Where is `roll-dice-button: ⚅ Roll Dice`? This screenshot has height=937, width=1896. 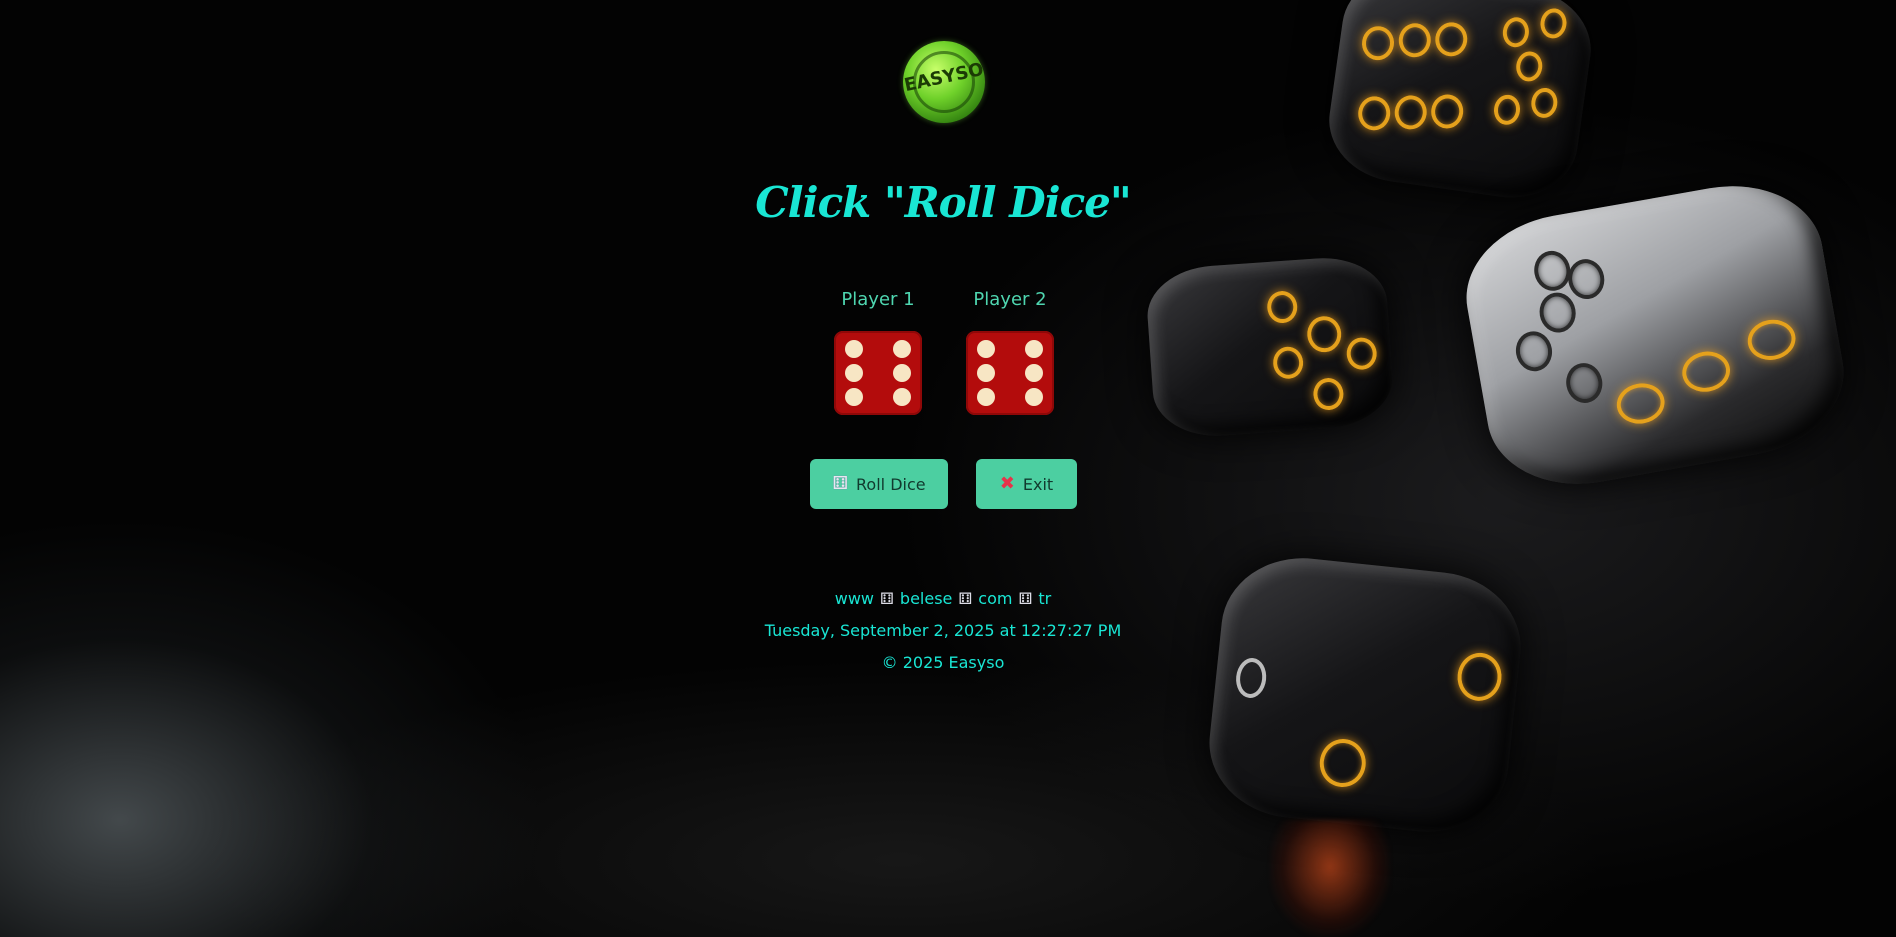 roll-dice-button: ⚅ Roll Dice is located at coordinates (879, 484).